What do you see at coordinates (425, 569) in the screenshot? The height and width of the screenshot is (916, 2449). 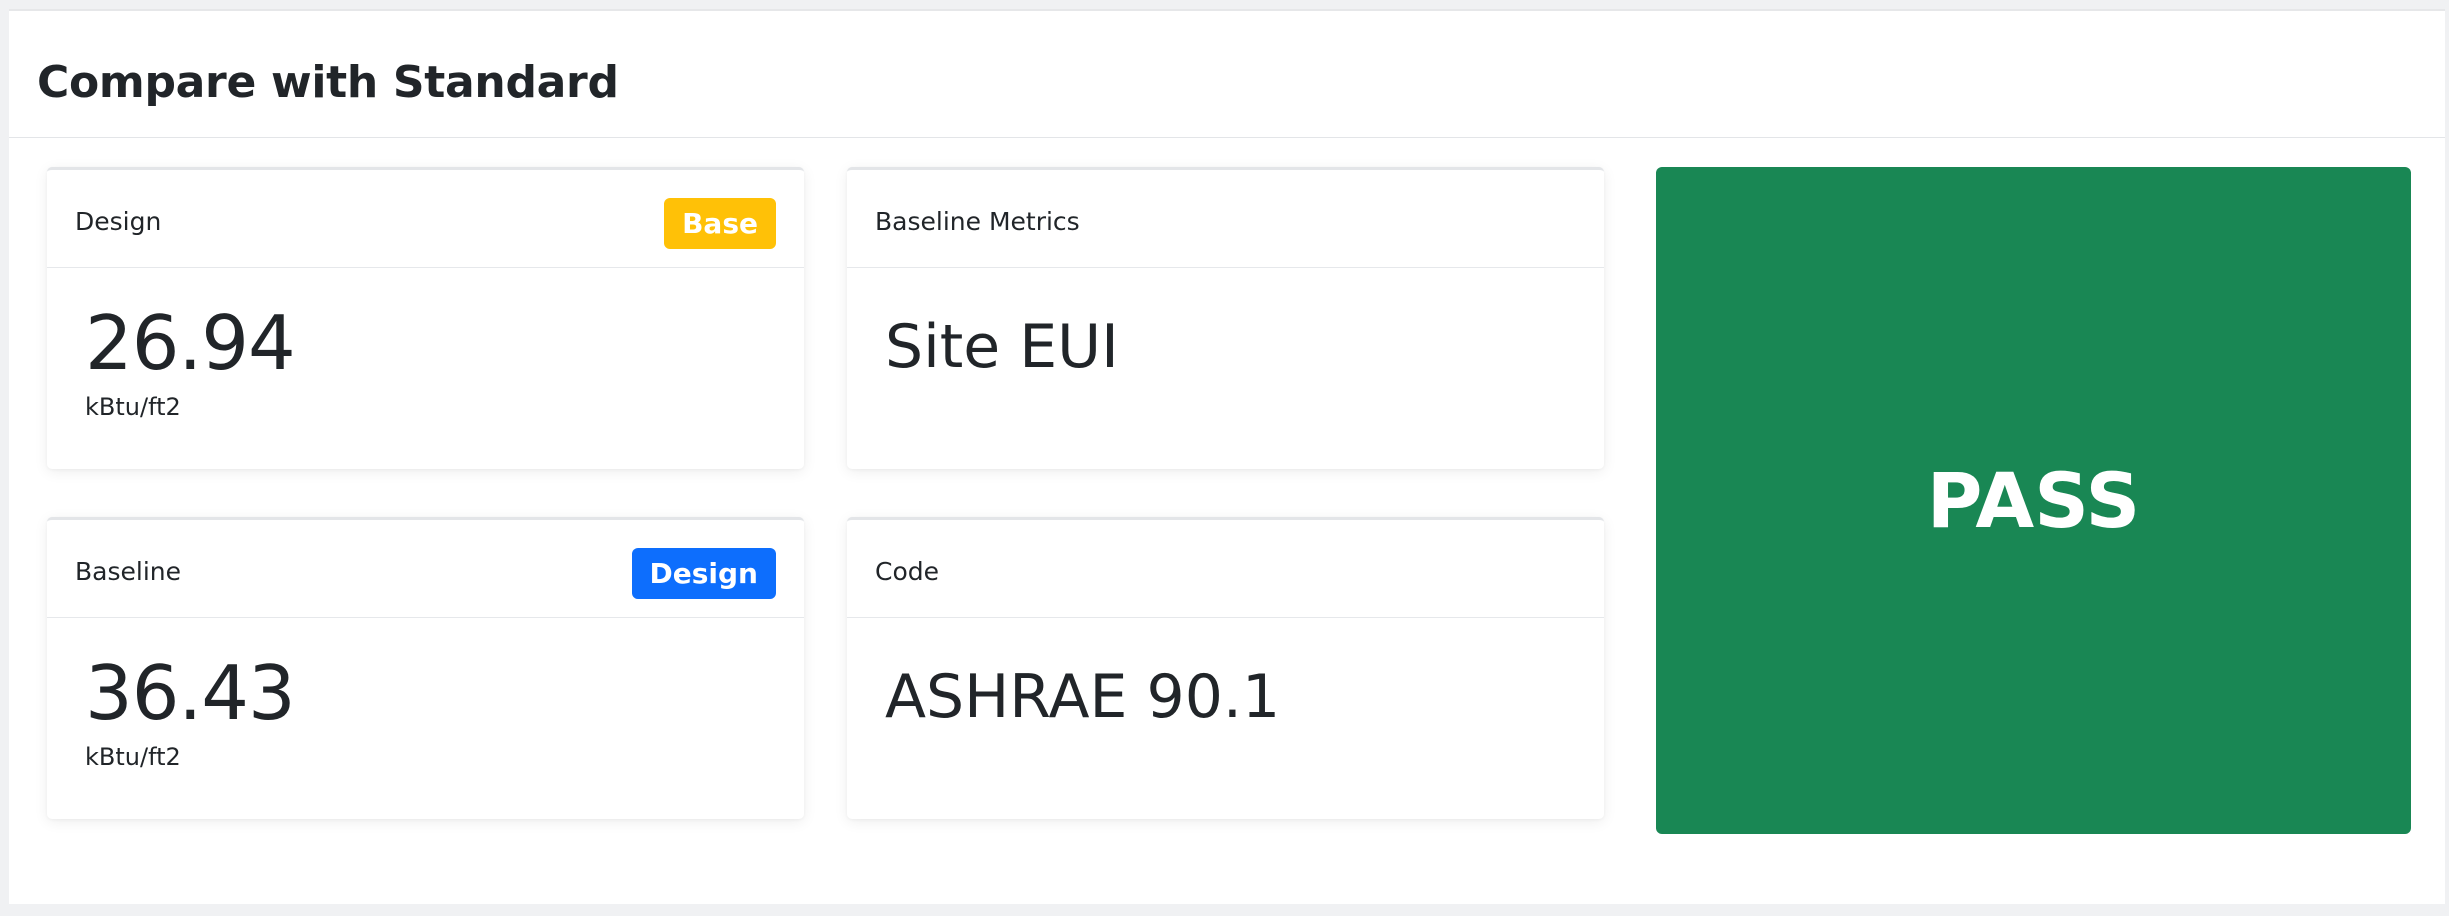 I see `baseline-card-header: Baseline Design` at bounding box center [425, 569].